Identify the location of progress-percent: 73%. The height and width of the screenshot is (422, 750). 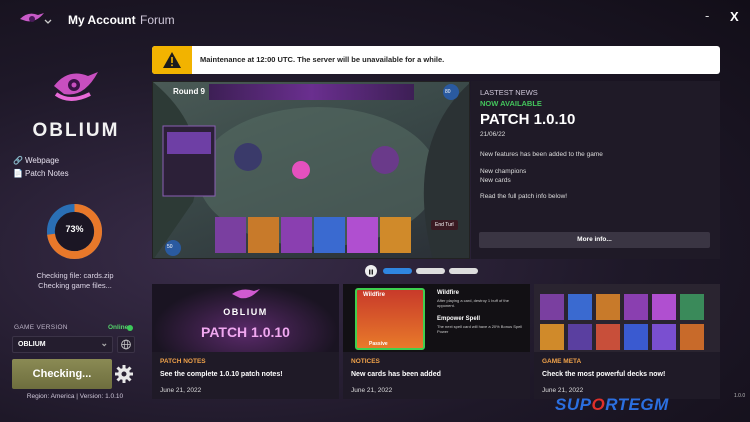
(74, 229).